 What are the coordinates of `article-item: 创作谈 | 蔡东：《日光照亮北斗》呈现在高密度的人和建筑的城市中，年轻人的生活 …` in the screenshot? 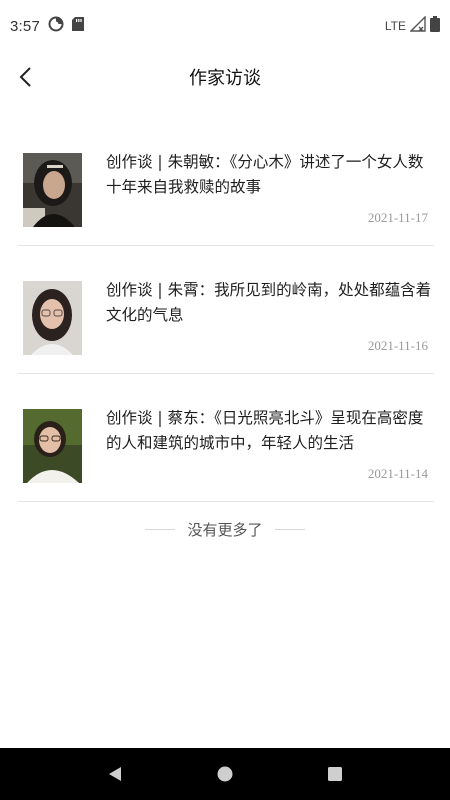 It's located at (226, 438).